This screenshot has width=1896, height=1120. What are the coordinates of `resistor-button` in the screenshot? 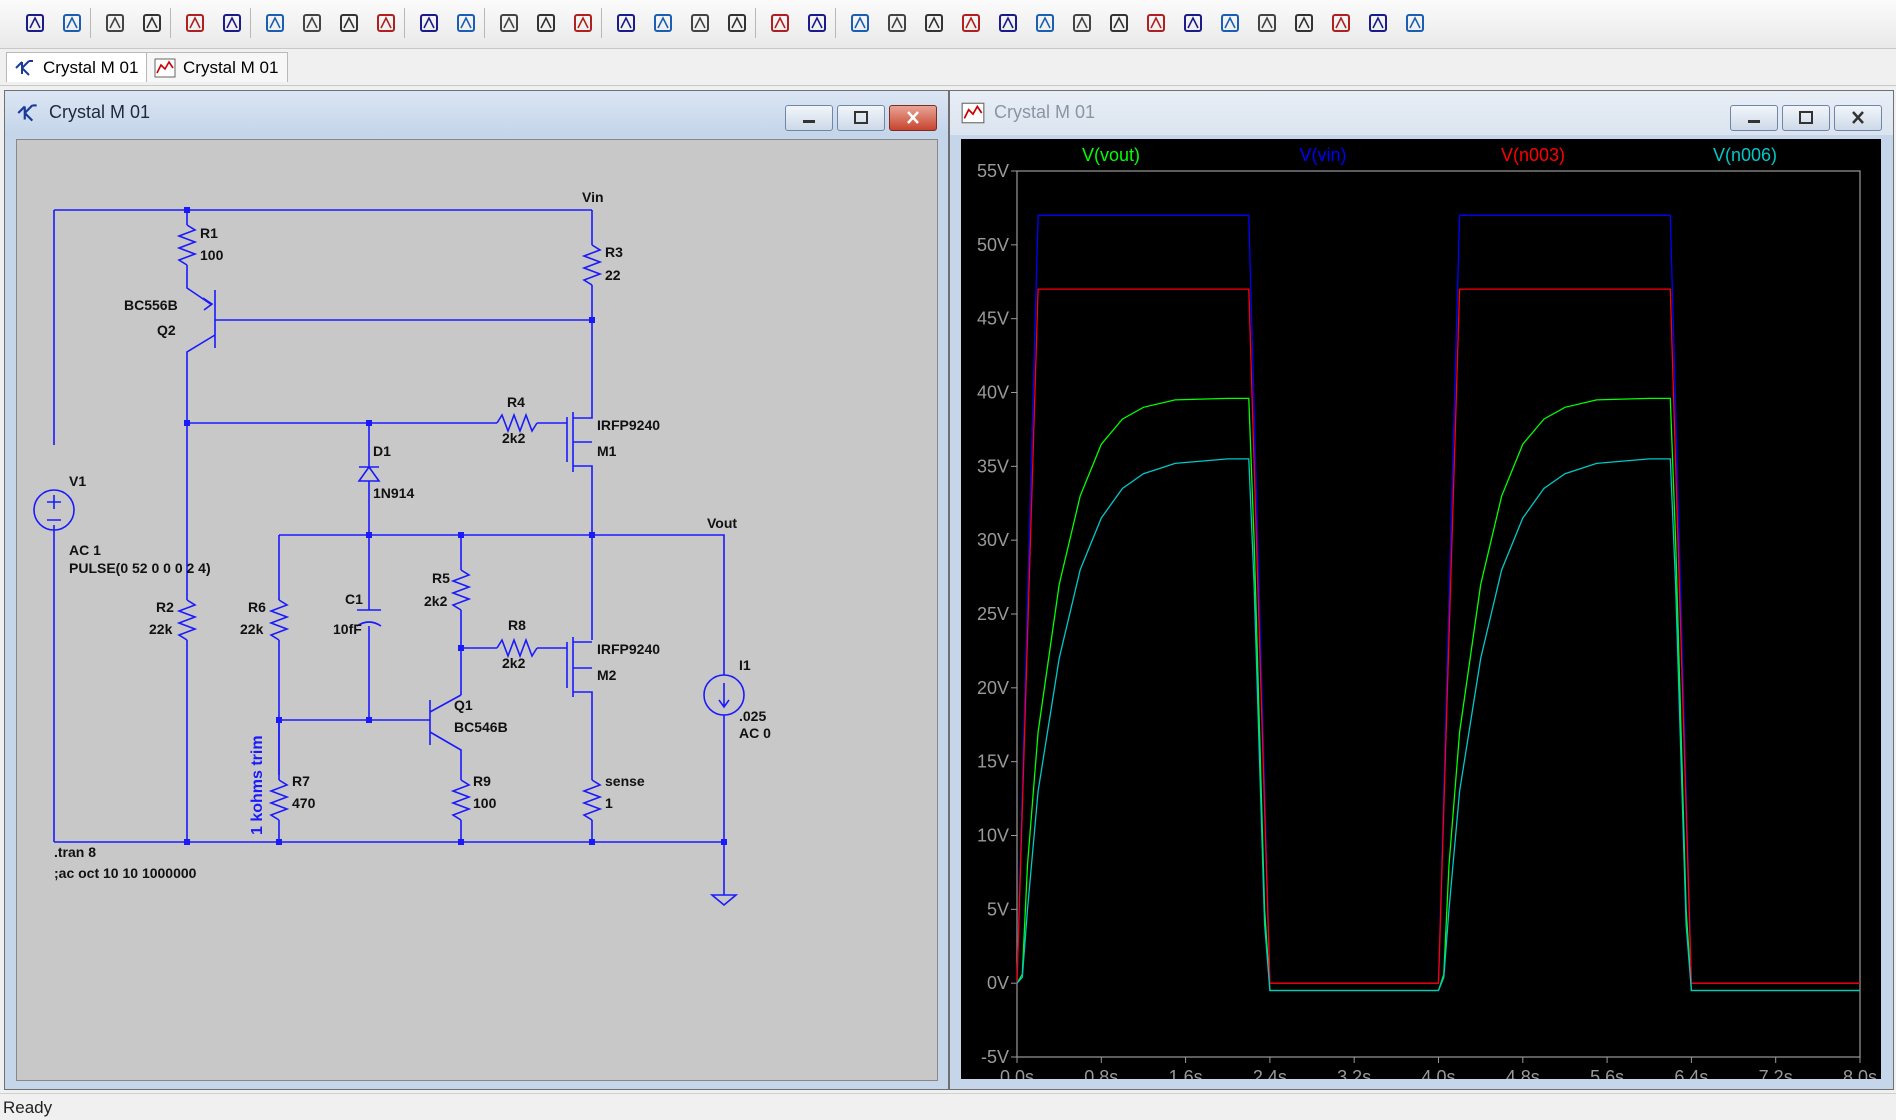 It's located at (971, 23).